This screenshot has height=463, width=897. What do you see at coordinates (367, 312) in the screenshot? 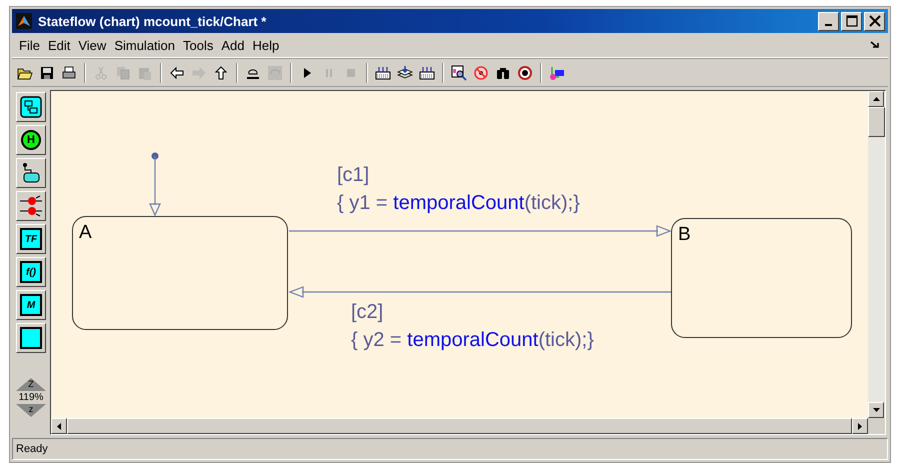
I see `transition-condition: [c2]` at bounding box center [367, 312].